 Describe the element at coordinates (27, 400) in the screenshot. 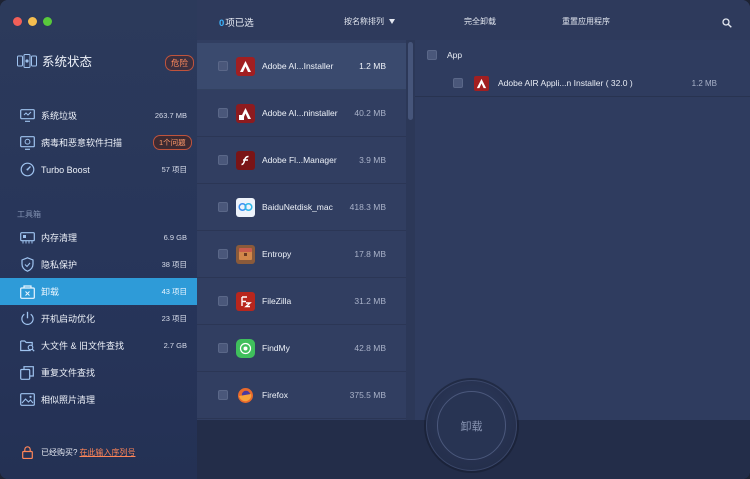

I see `photo-icon` at that location.